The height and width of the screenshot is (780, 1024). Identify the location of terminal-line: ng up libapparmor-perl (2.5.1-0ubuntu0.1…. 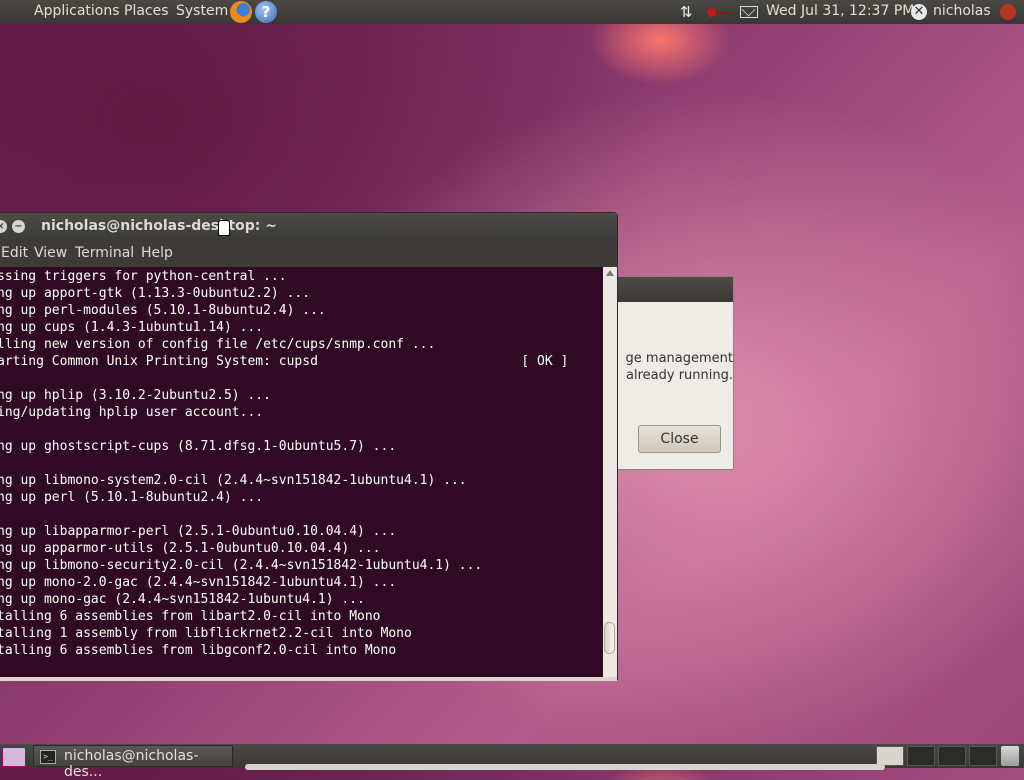
(198, 531).